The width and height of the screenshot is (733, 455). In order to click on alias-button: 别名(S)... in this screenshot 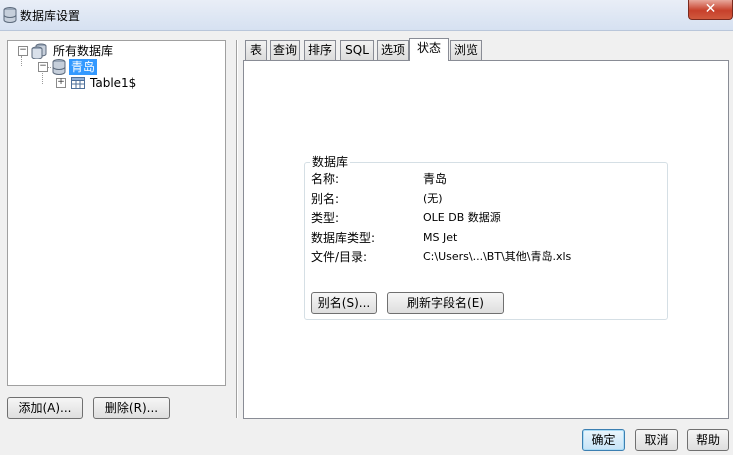, I will do `click(344, 303)`.